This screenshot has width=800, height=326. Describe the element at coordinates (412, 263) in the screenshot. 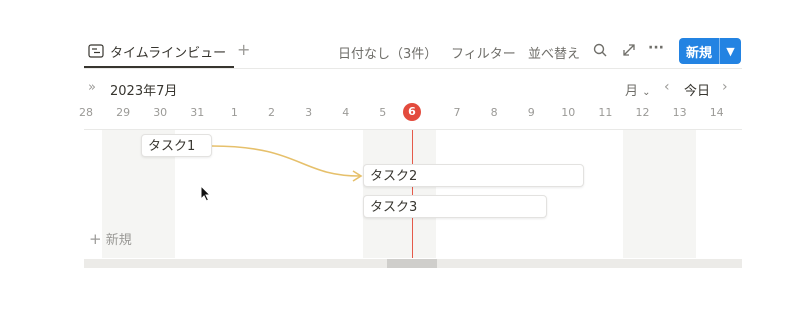

I see `scrollbar-thumb` at that location.